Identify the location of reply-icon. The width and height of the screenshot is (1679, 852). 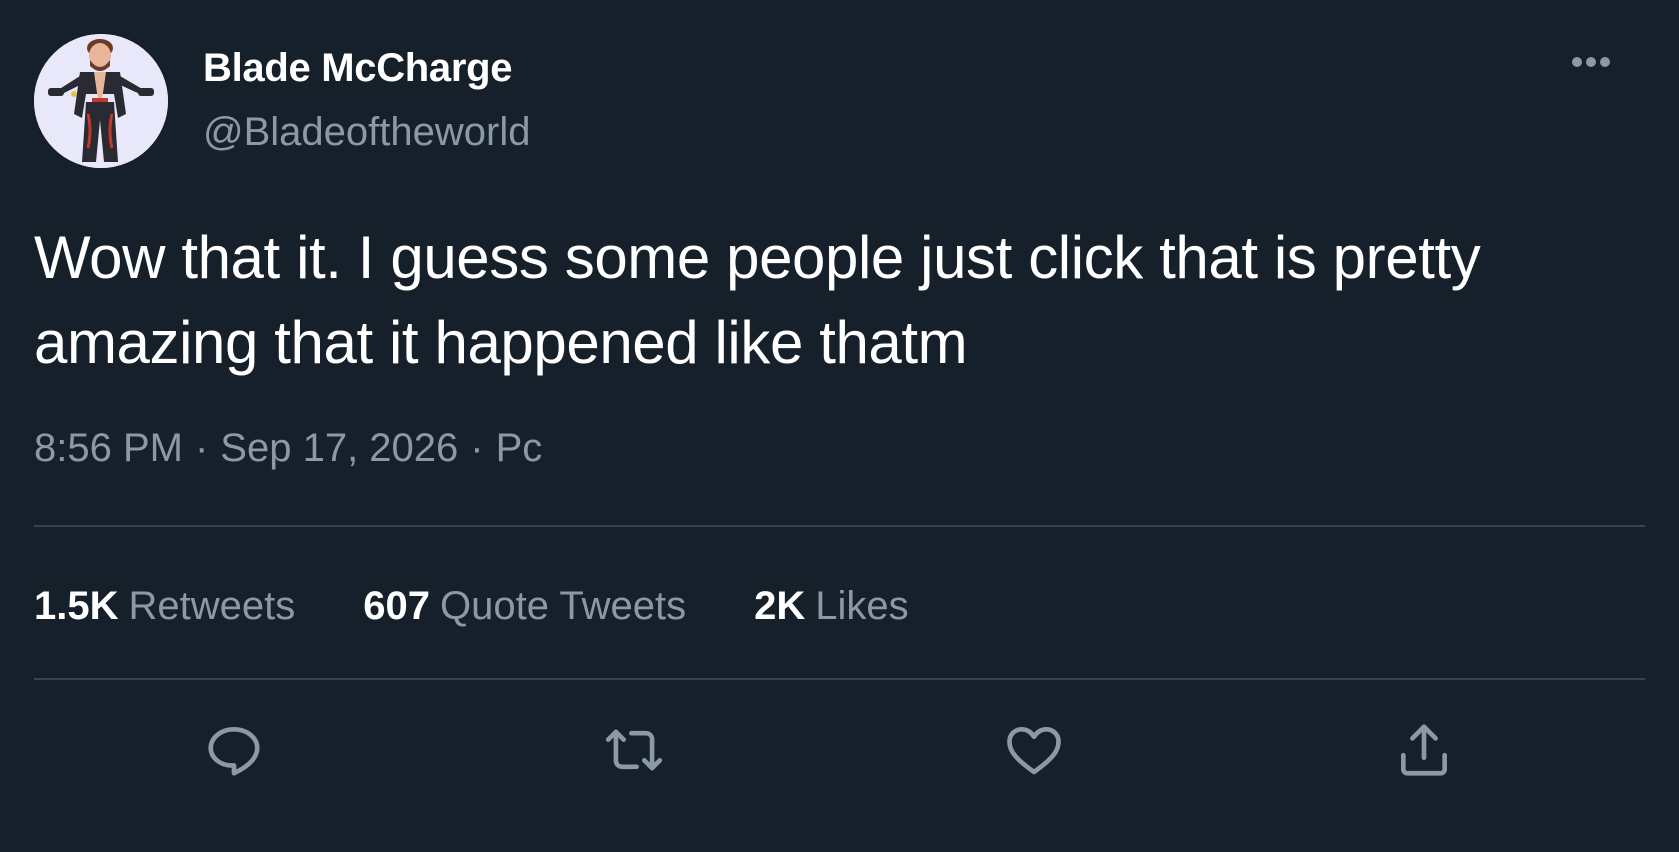
(234, 751).